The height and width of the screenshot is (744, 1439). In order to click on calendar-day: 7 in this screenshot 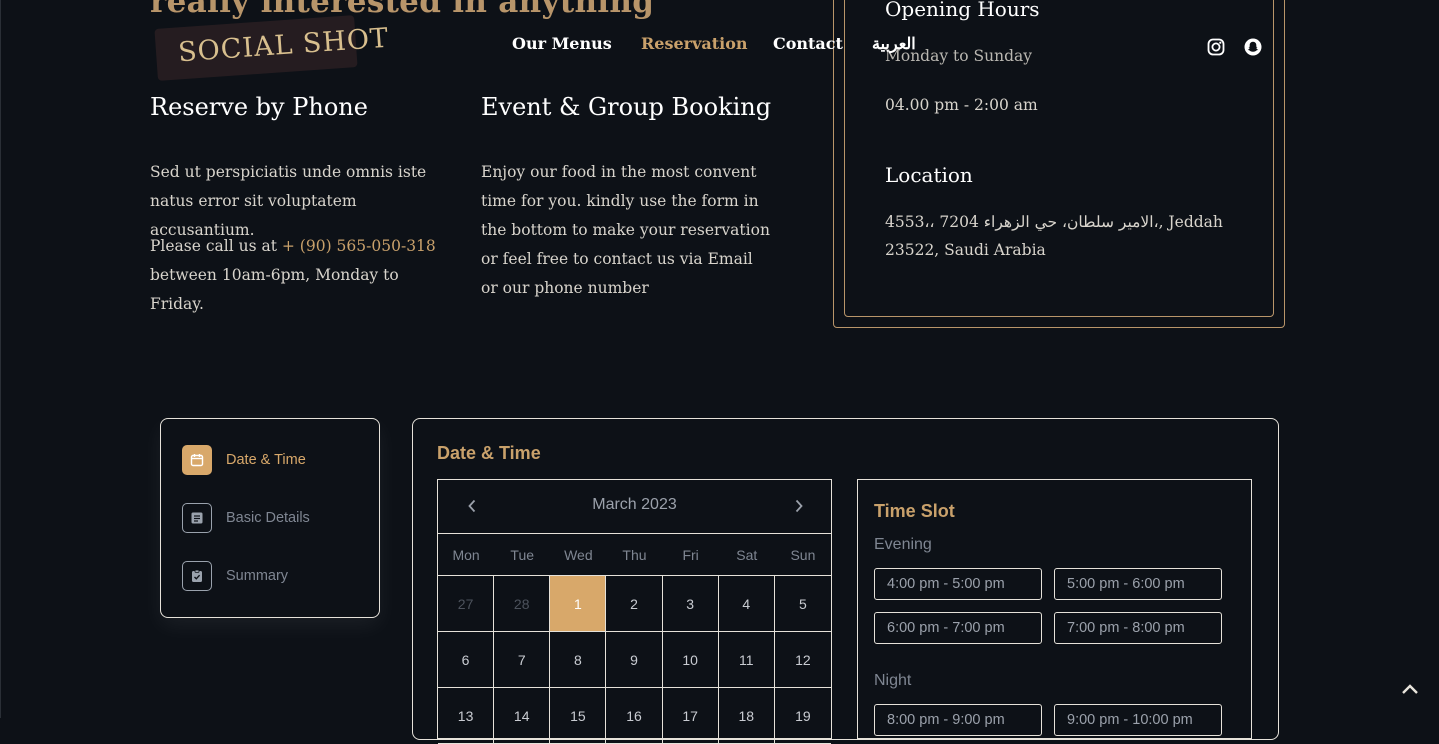, I will do `click(522, 660)`.